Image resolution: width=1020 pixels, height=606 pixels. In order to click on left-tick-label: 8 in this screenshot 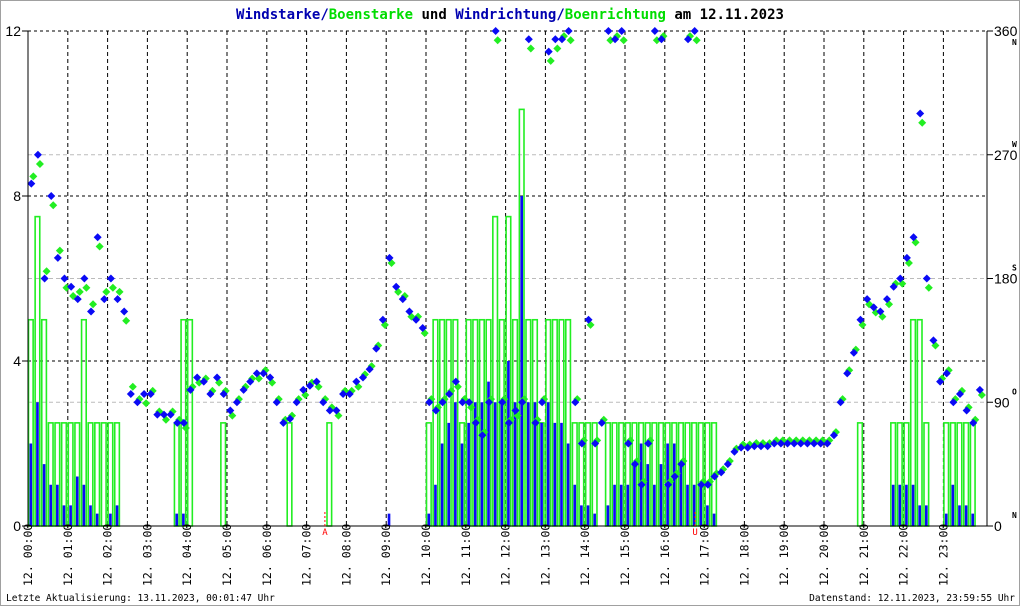, I will do `click(17, 196)`.